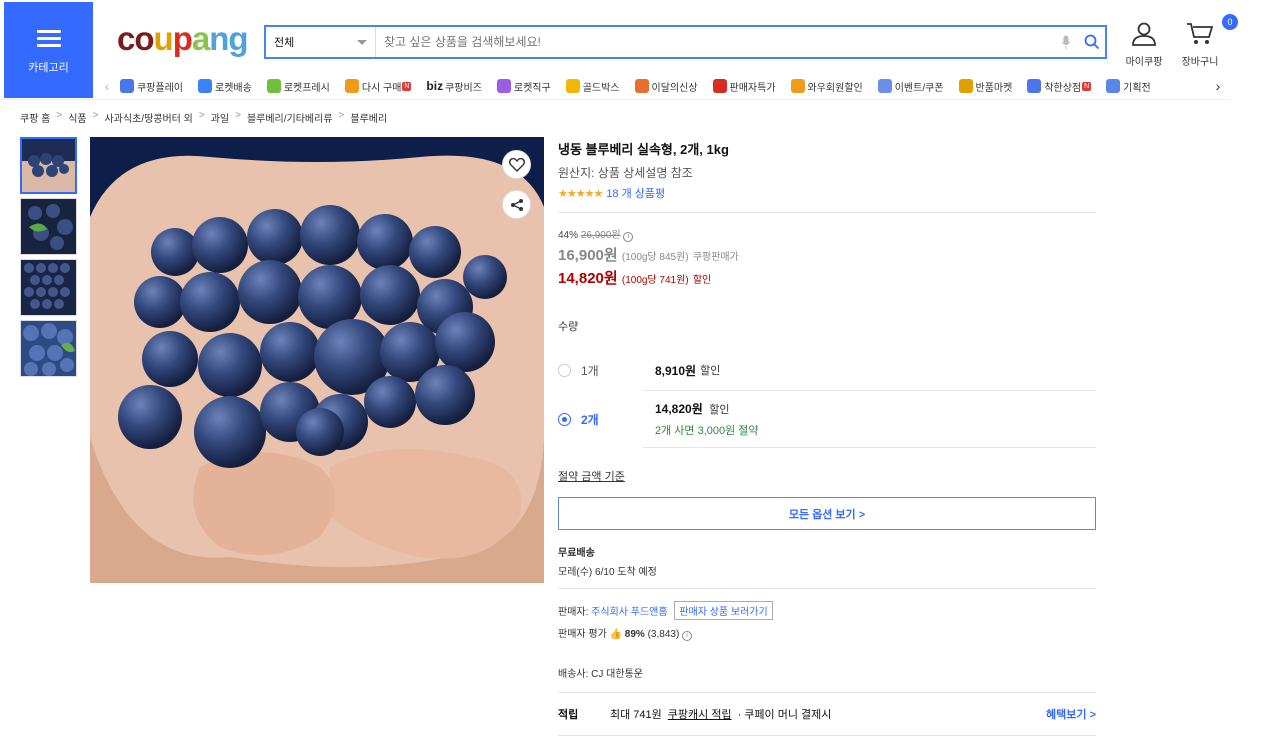  I want to click on nav-item-label: 골드박스, so click(601, 88).